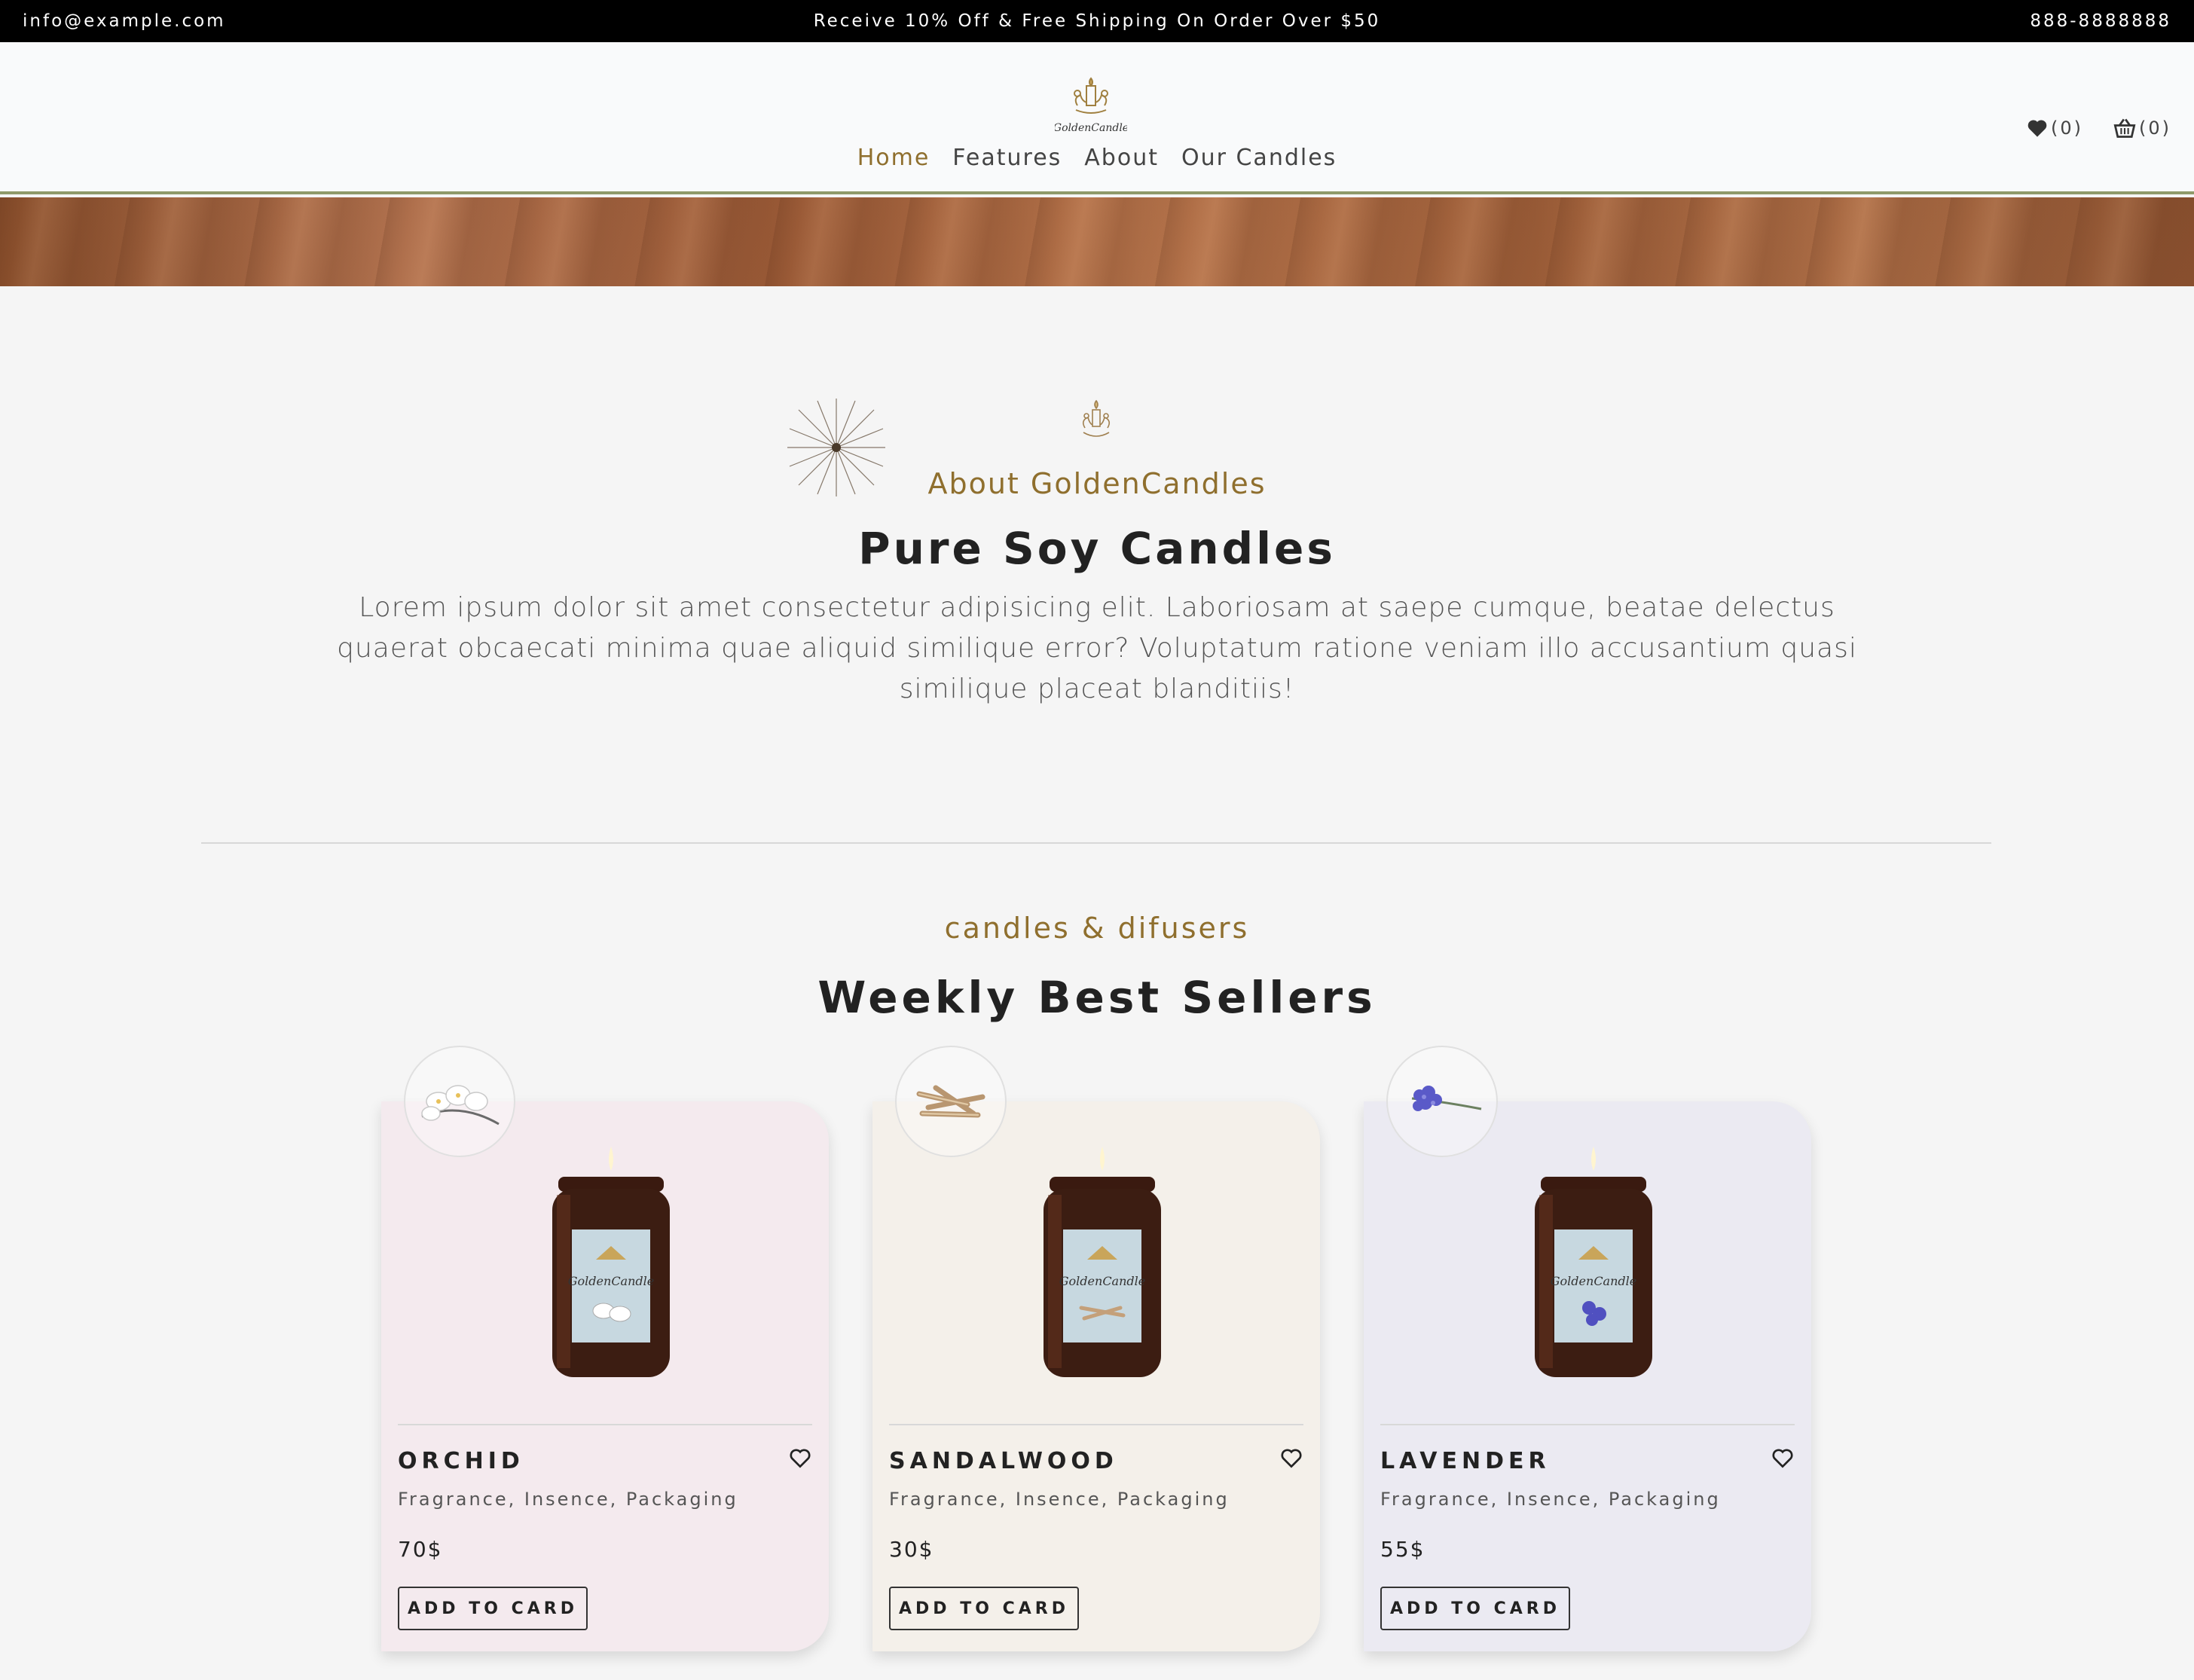 This screenshot has height=1680, width=2194. I want to click on hero-banner, so click(1097, 241).